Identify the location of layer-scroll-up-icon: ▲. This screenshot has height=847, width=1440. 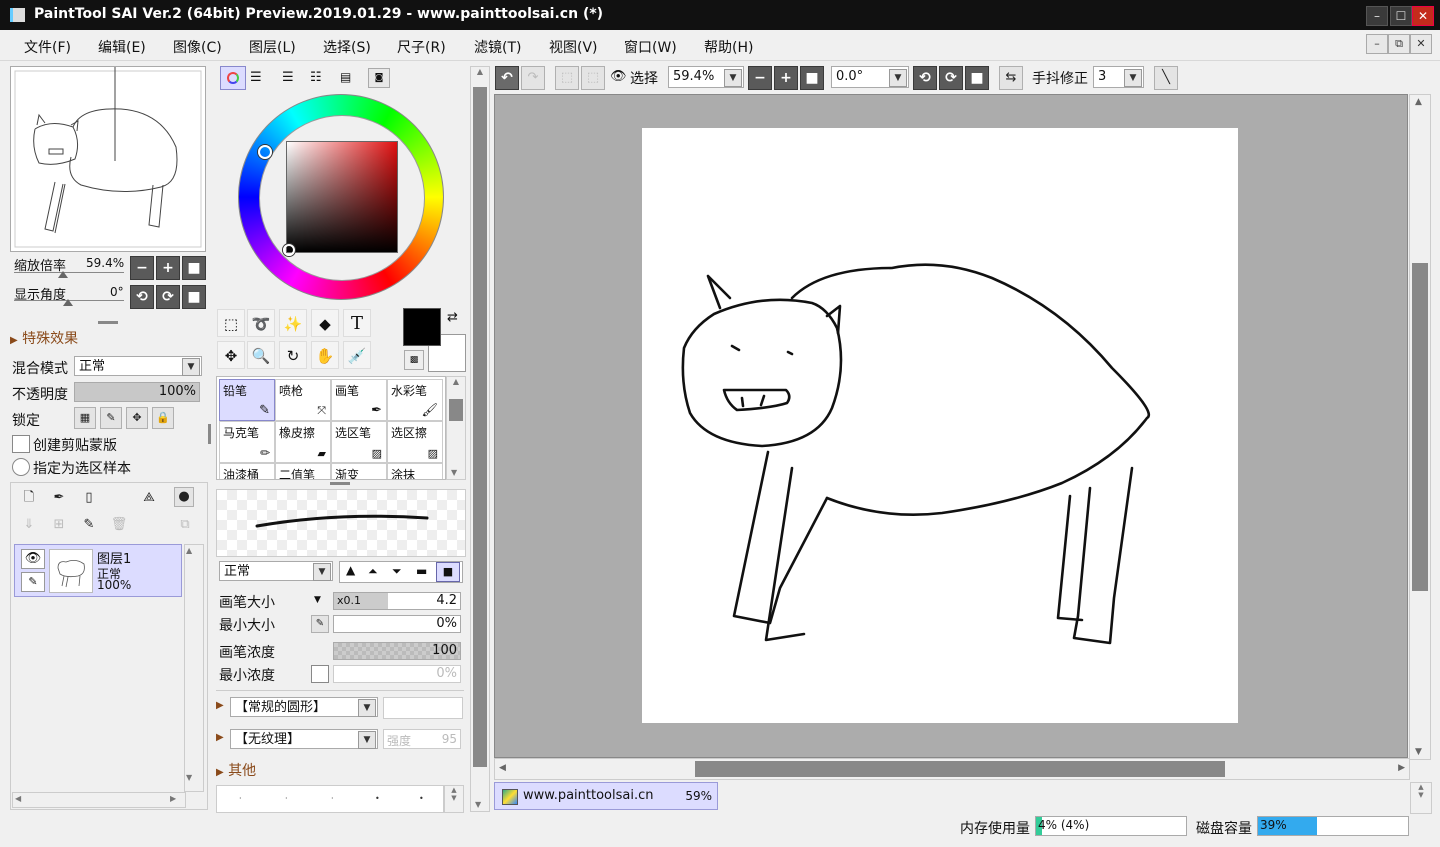
(189, 550).